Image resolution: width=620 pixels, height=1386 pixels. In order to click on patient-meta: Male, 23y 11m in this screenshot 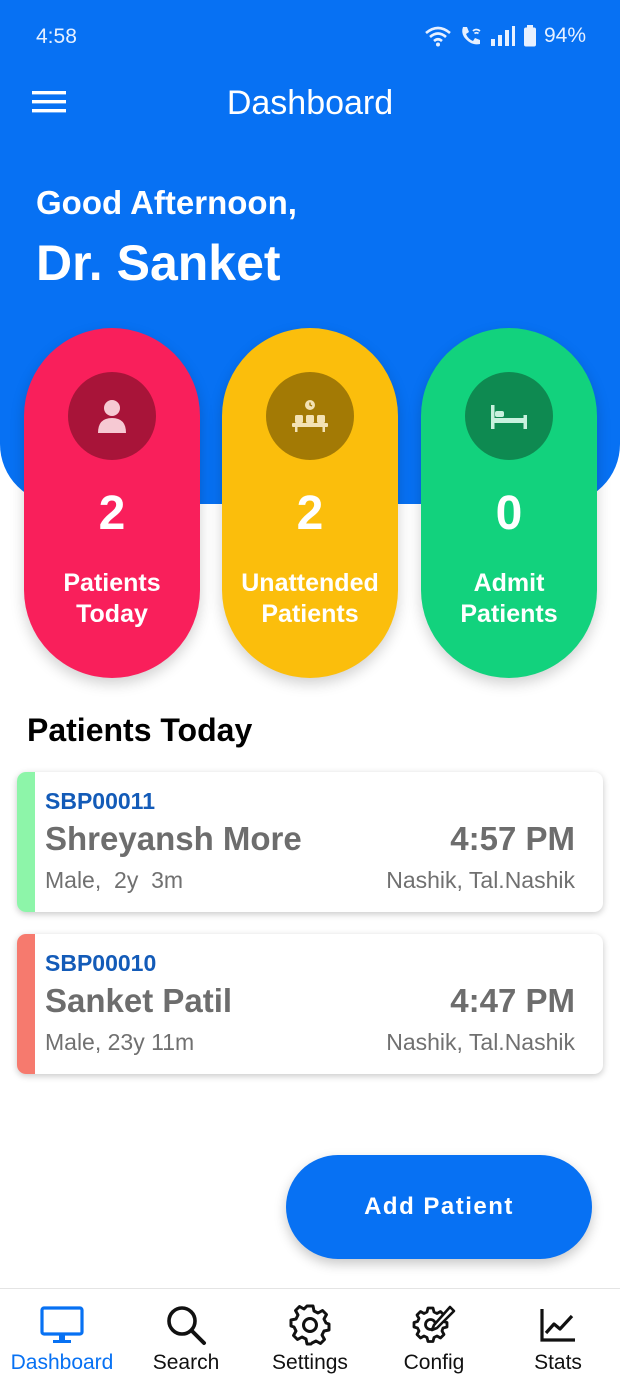, I will do `click(120, 1042)`.